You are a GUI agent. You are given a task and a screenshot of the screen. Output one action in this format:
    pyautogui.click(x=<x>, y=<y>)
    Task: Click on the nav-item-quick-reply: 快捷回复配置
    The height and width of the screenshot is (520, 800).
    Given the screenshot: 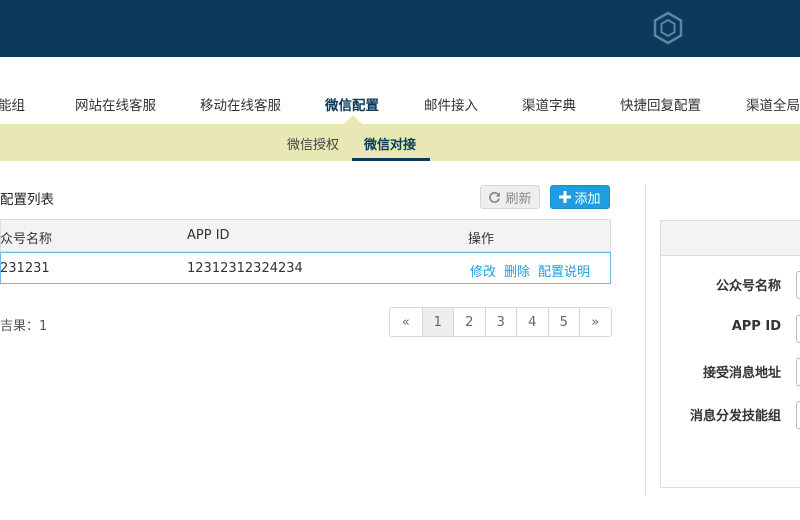 What is the action you would take?
    pyautogui.click(x=660, y=104)
    